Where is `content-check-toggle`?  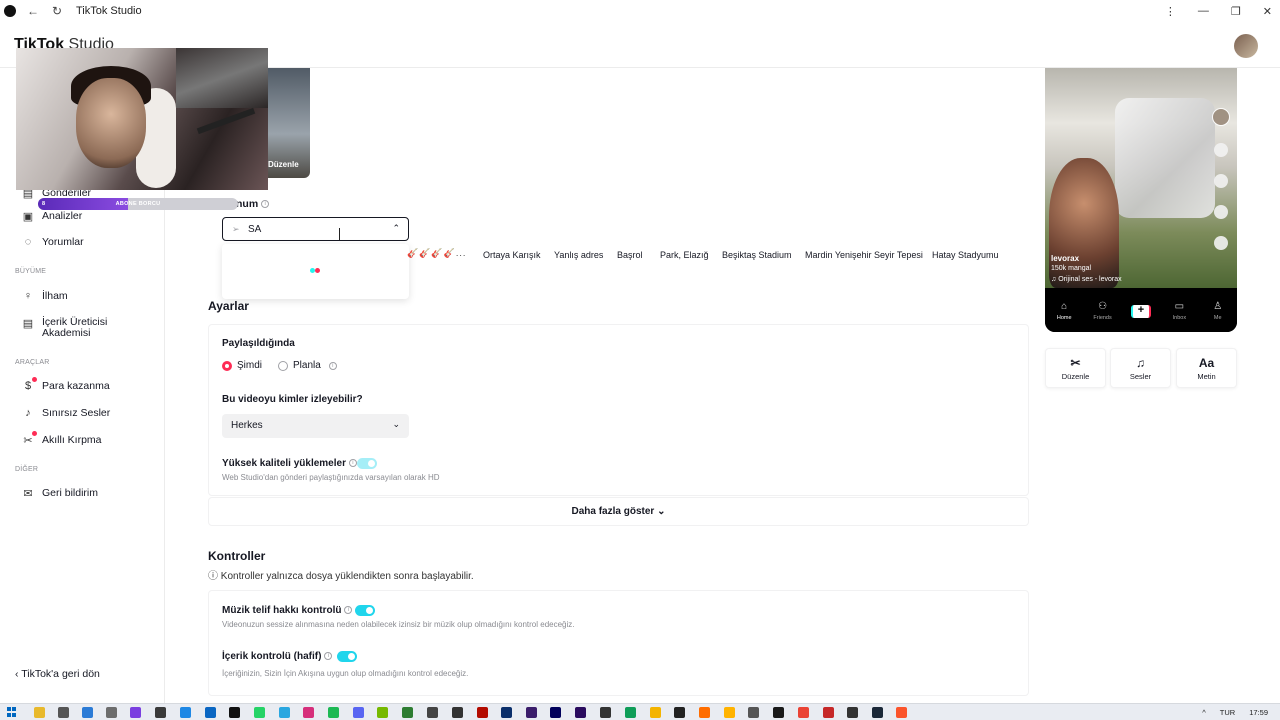 content-check-toggle is located at coordinates (347, 656).